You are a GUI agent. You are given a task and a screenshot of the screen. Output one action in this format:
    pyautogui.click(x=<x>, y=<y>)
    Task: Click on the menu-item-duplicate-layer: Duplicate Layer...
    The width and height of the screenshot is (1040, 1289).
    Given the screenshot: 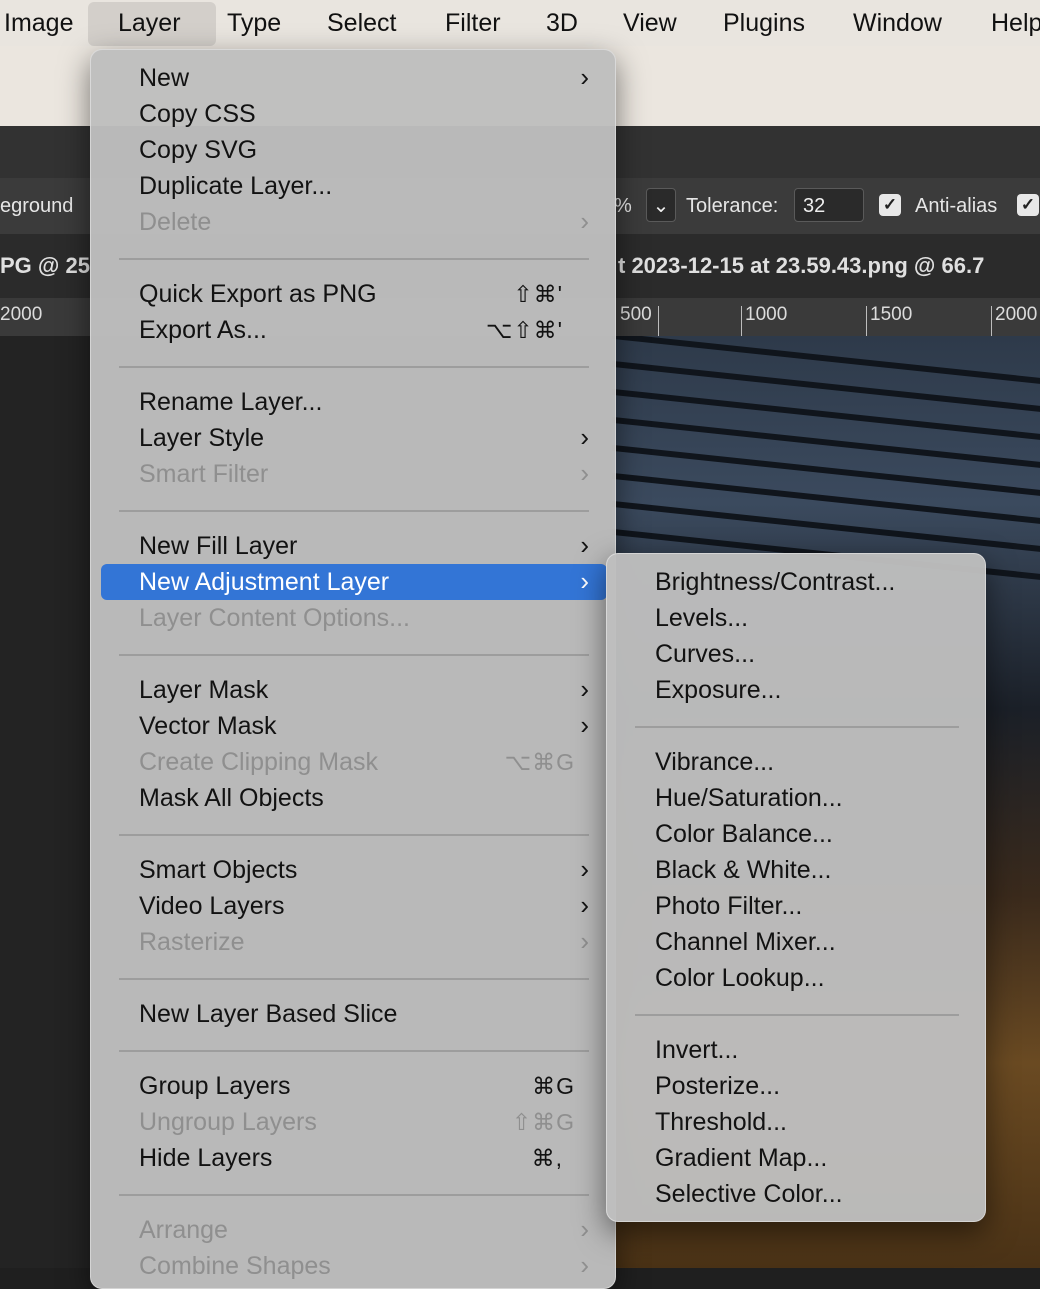 What is the action you would take?
    pyautogui.click(x=354, y=186)
    